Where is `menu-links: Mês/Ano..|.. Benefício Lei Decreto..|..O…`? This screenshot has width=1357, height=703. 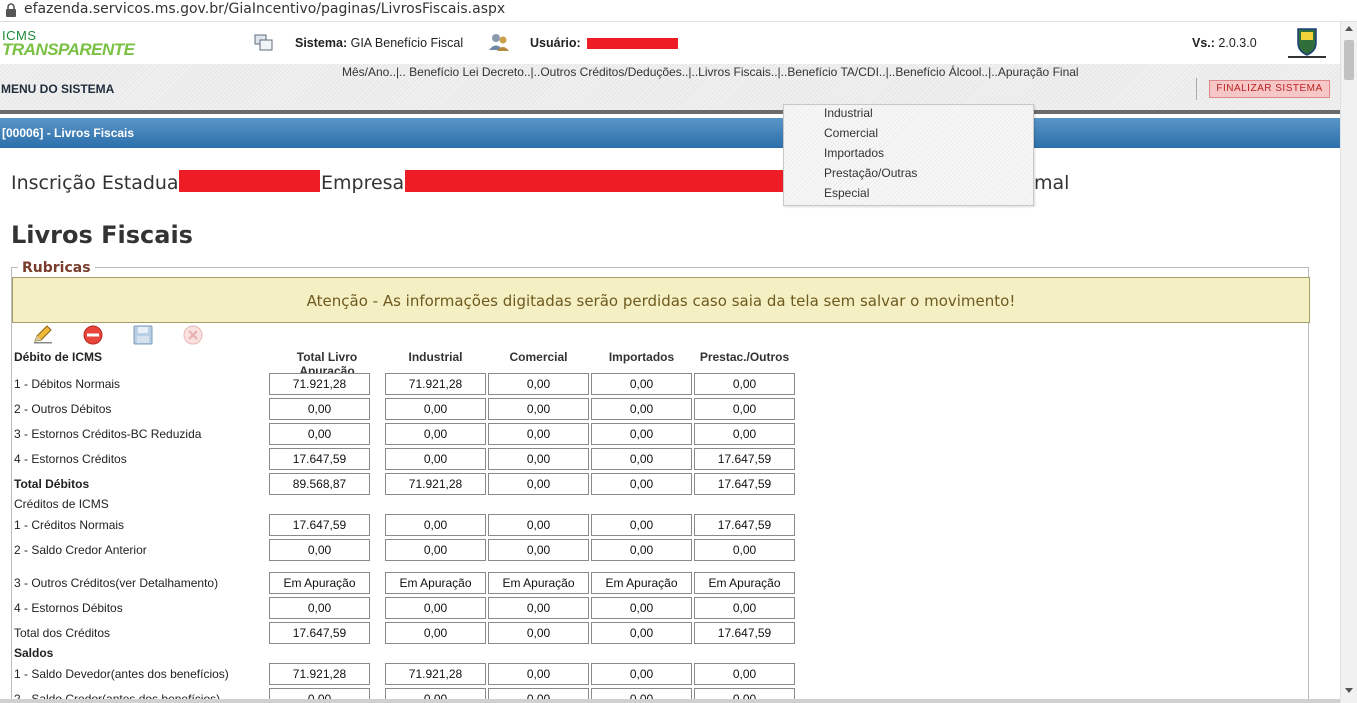
menu-links: Mês/Ano..|.. Benefício Lei Decreto..|..O… is located at coordinates (710, 72).